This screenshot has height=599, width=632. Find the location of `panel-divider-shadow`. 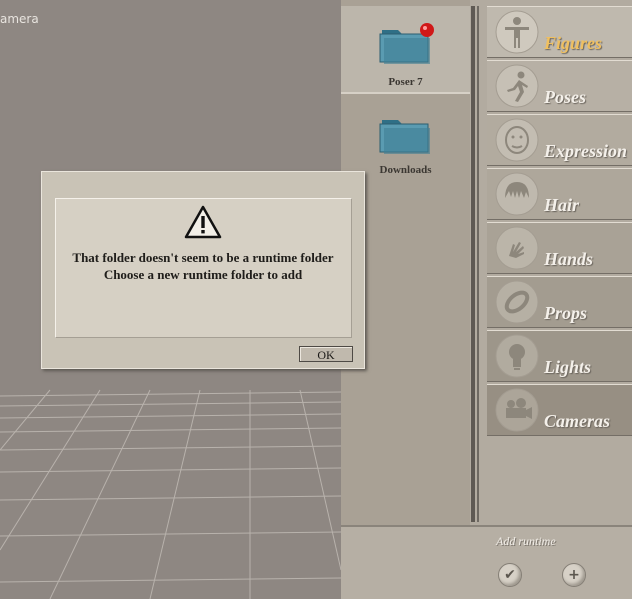

panel-divider-shadow is located at coordinates (478, 264).